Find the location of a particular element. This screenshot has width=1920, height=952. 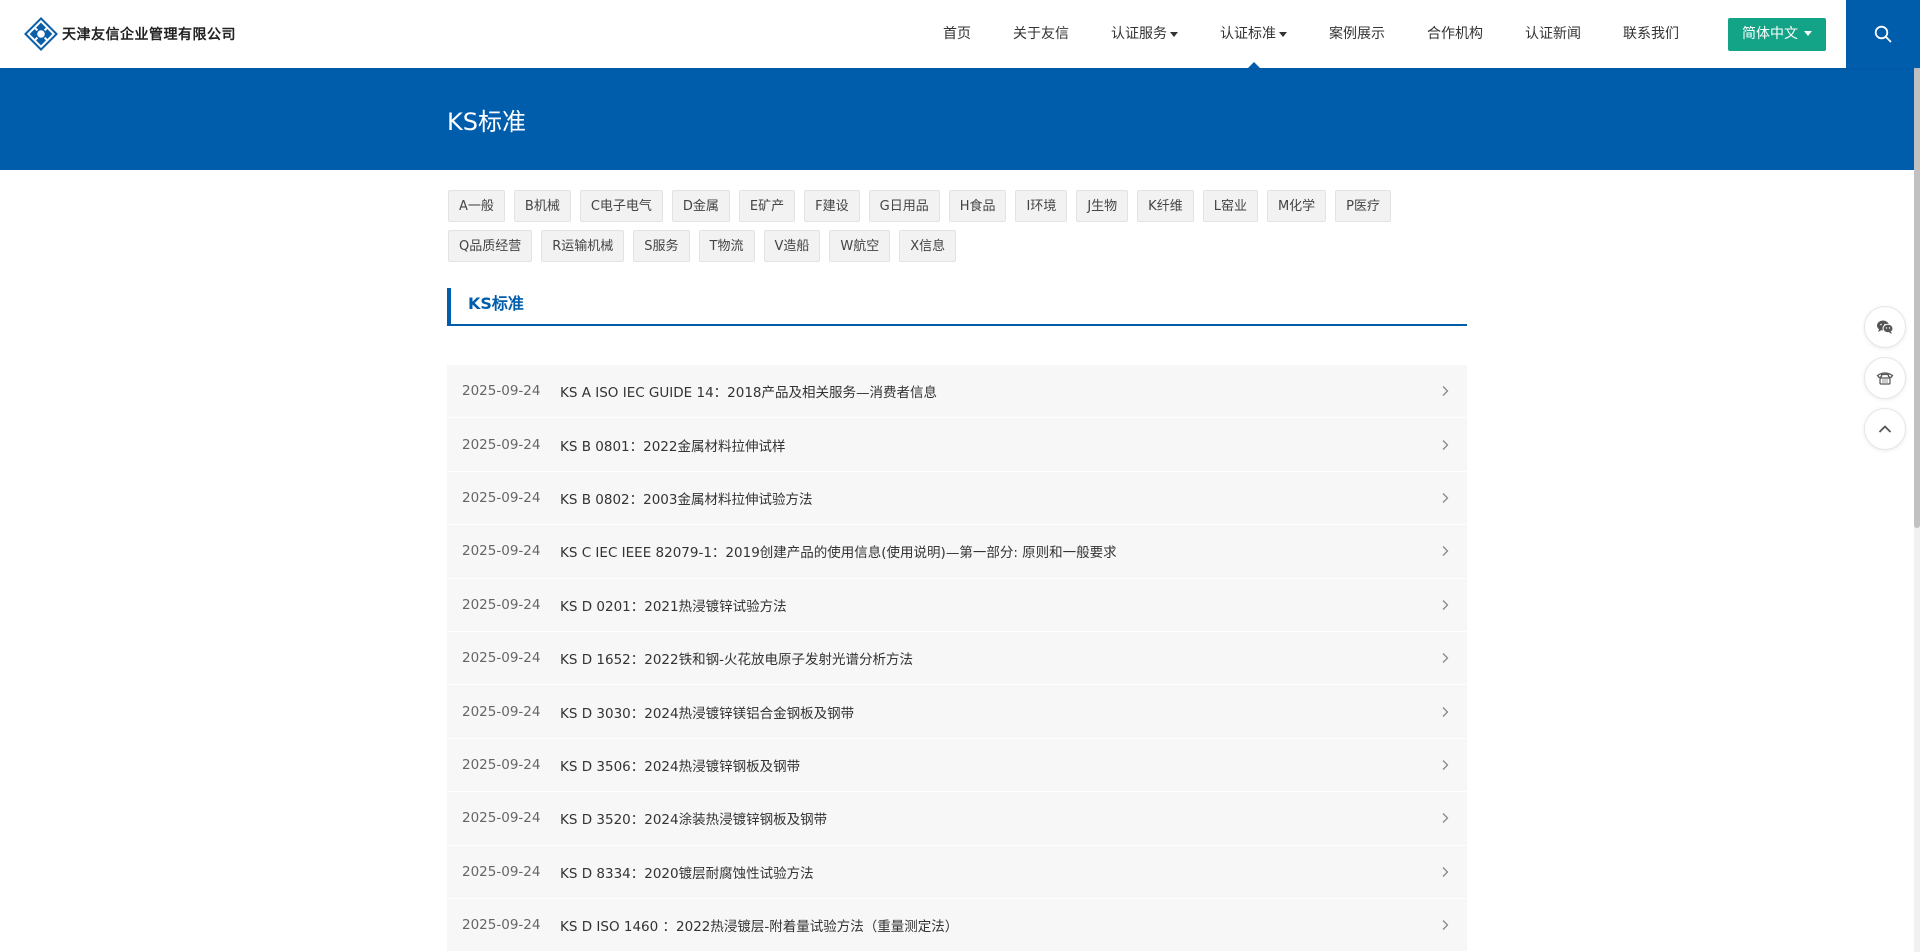

category-tag: H食品 is located at coordinates (977, 206).